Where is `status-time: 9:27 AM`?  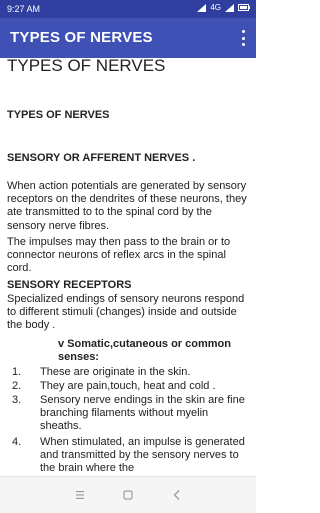
status-time: 9:27 AM is located at coordinates (24, 9).